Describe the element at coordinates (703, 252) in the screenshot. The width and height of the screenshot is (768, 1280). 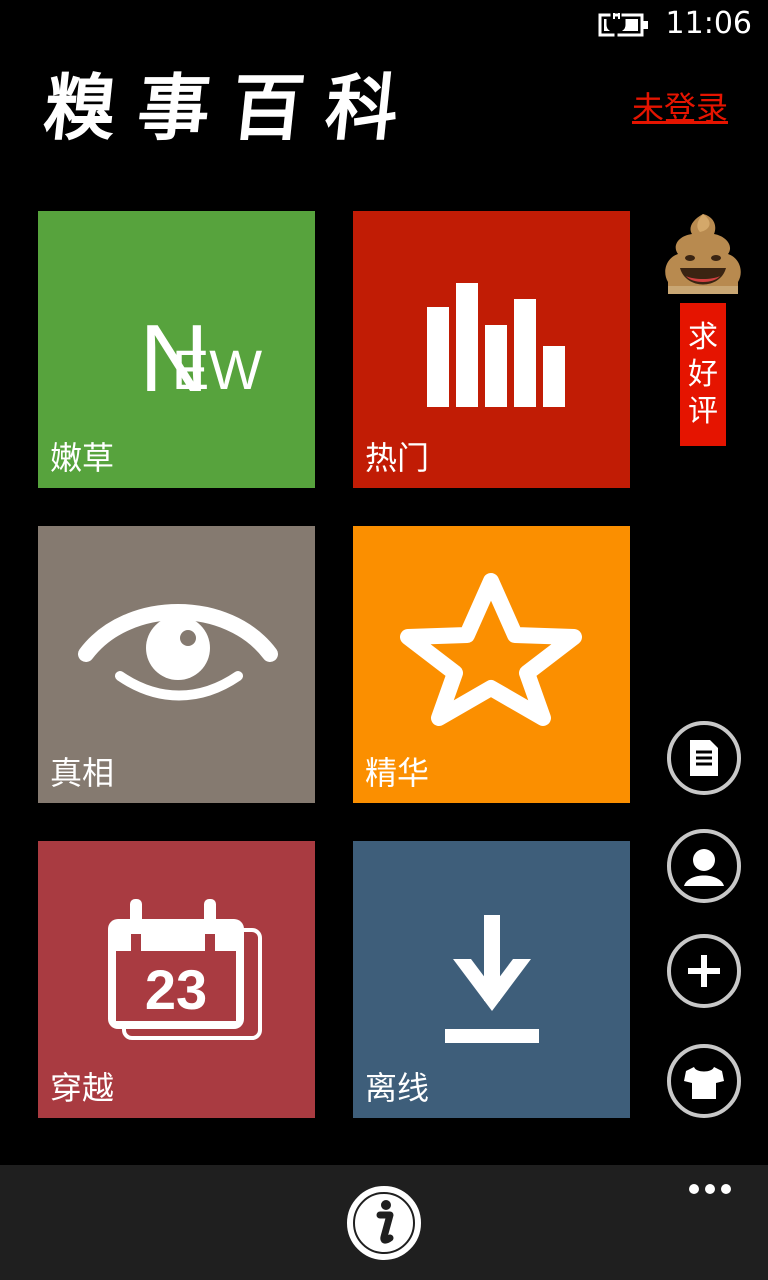
I see `mascot-icon` at that location.